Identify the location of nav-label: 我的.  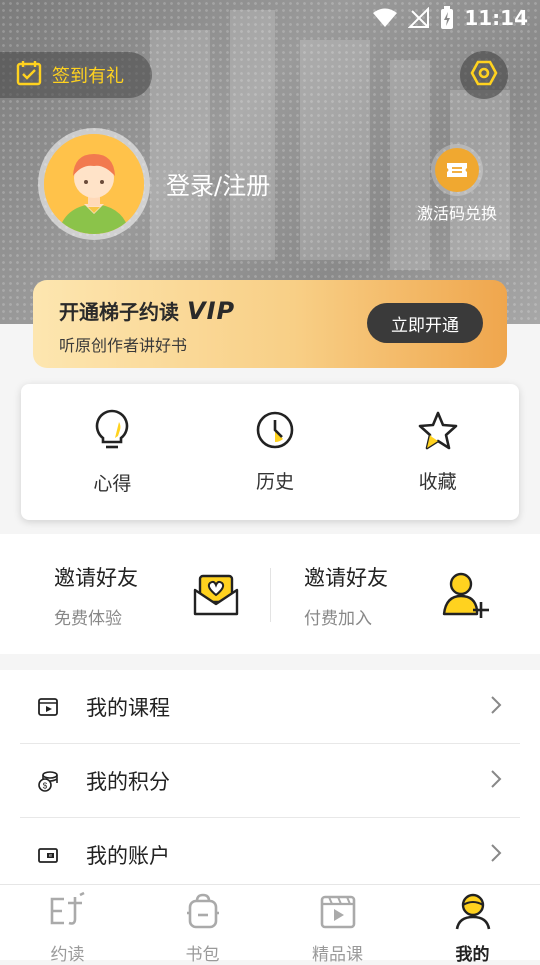
(472, 955).